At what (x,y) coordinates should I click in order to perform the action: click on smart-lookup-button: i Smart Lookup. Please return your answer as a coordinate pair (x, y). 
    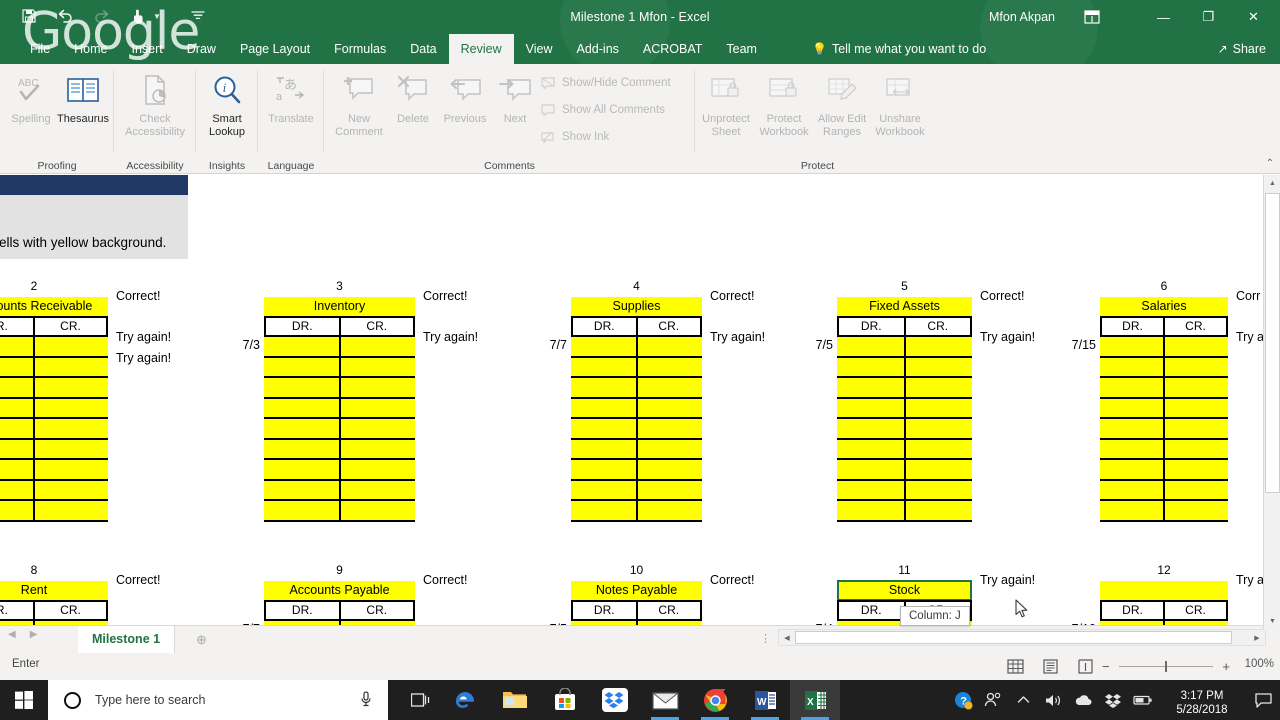
    Looking at the image, I should click on (227, 104).